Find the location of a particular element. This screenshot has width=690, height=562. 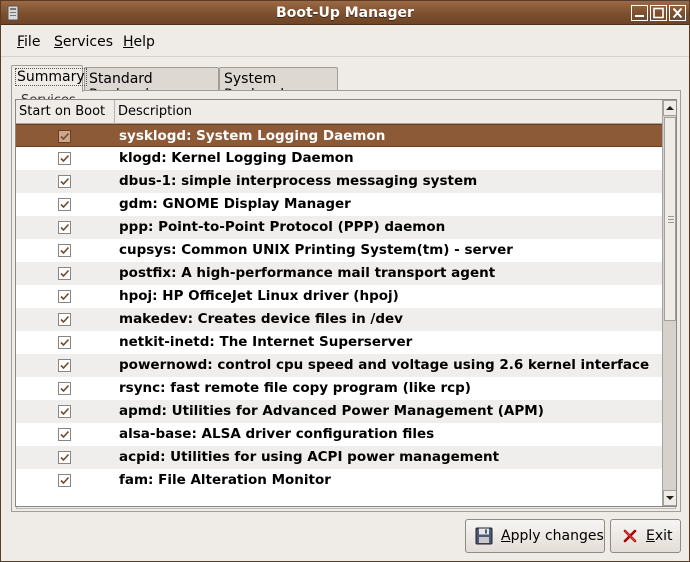

table-row: sysklogd: System Logging Daemon is located at coordinates (339, 135).